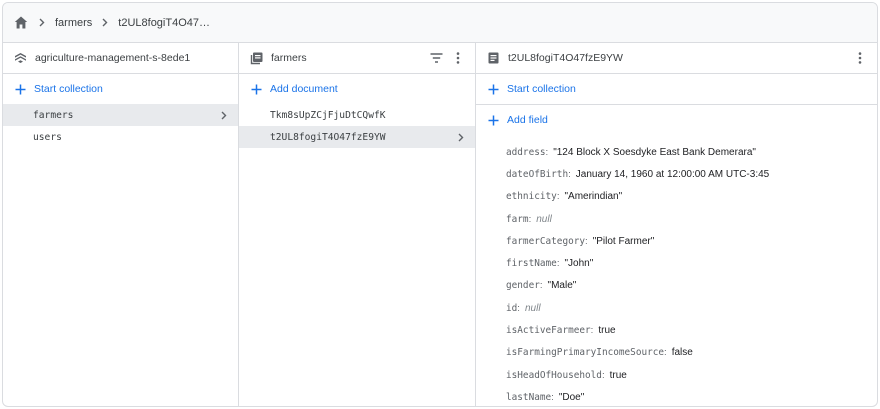  I want to click on field-value: January 14, 1960 at 12:00:00 AM UTC-3:45, so click(672, 174).